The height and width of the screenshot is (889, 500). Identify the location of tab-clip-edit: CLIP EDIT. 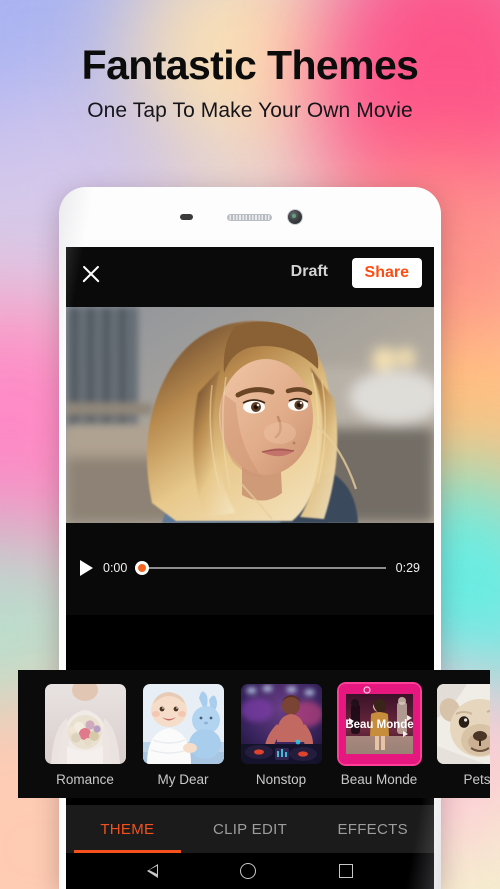
(250, 829).